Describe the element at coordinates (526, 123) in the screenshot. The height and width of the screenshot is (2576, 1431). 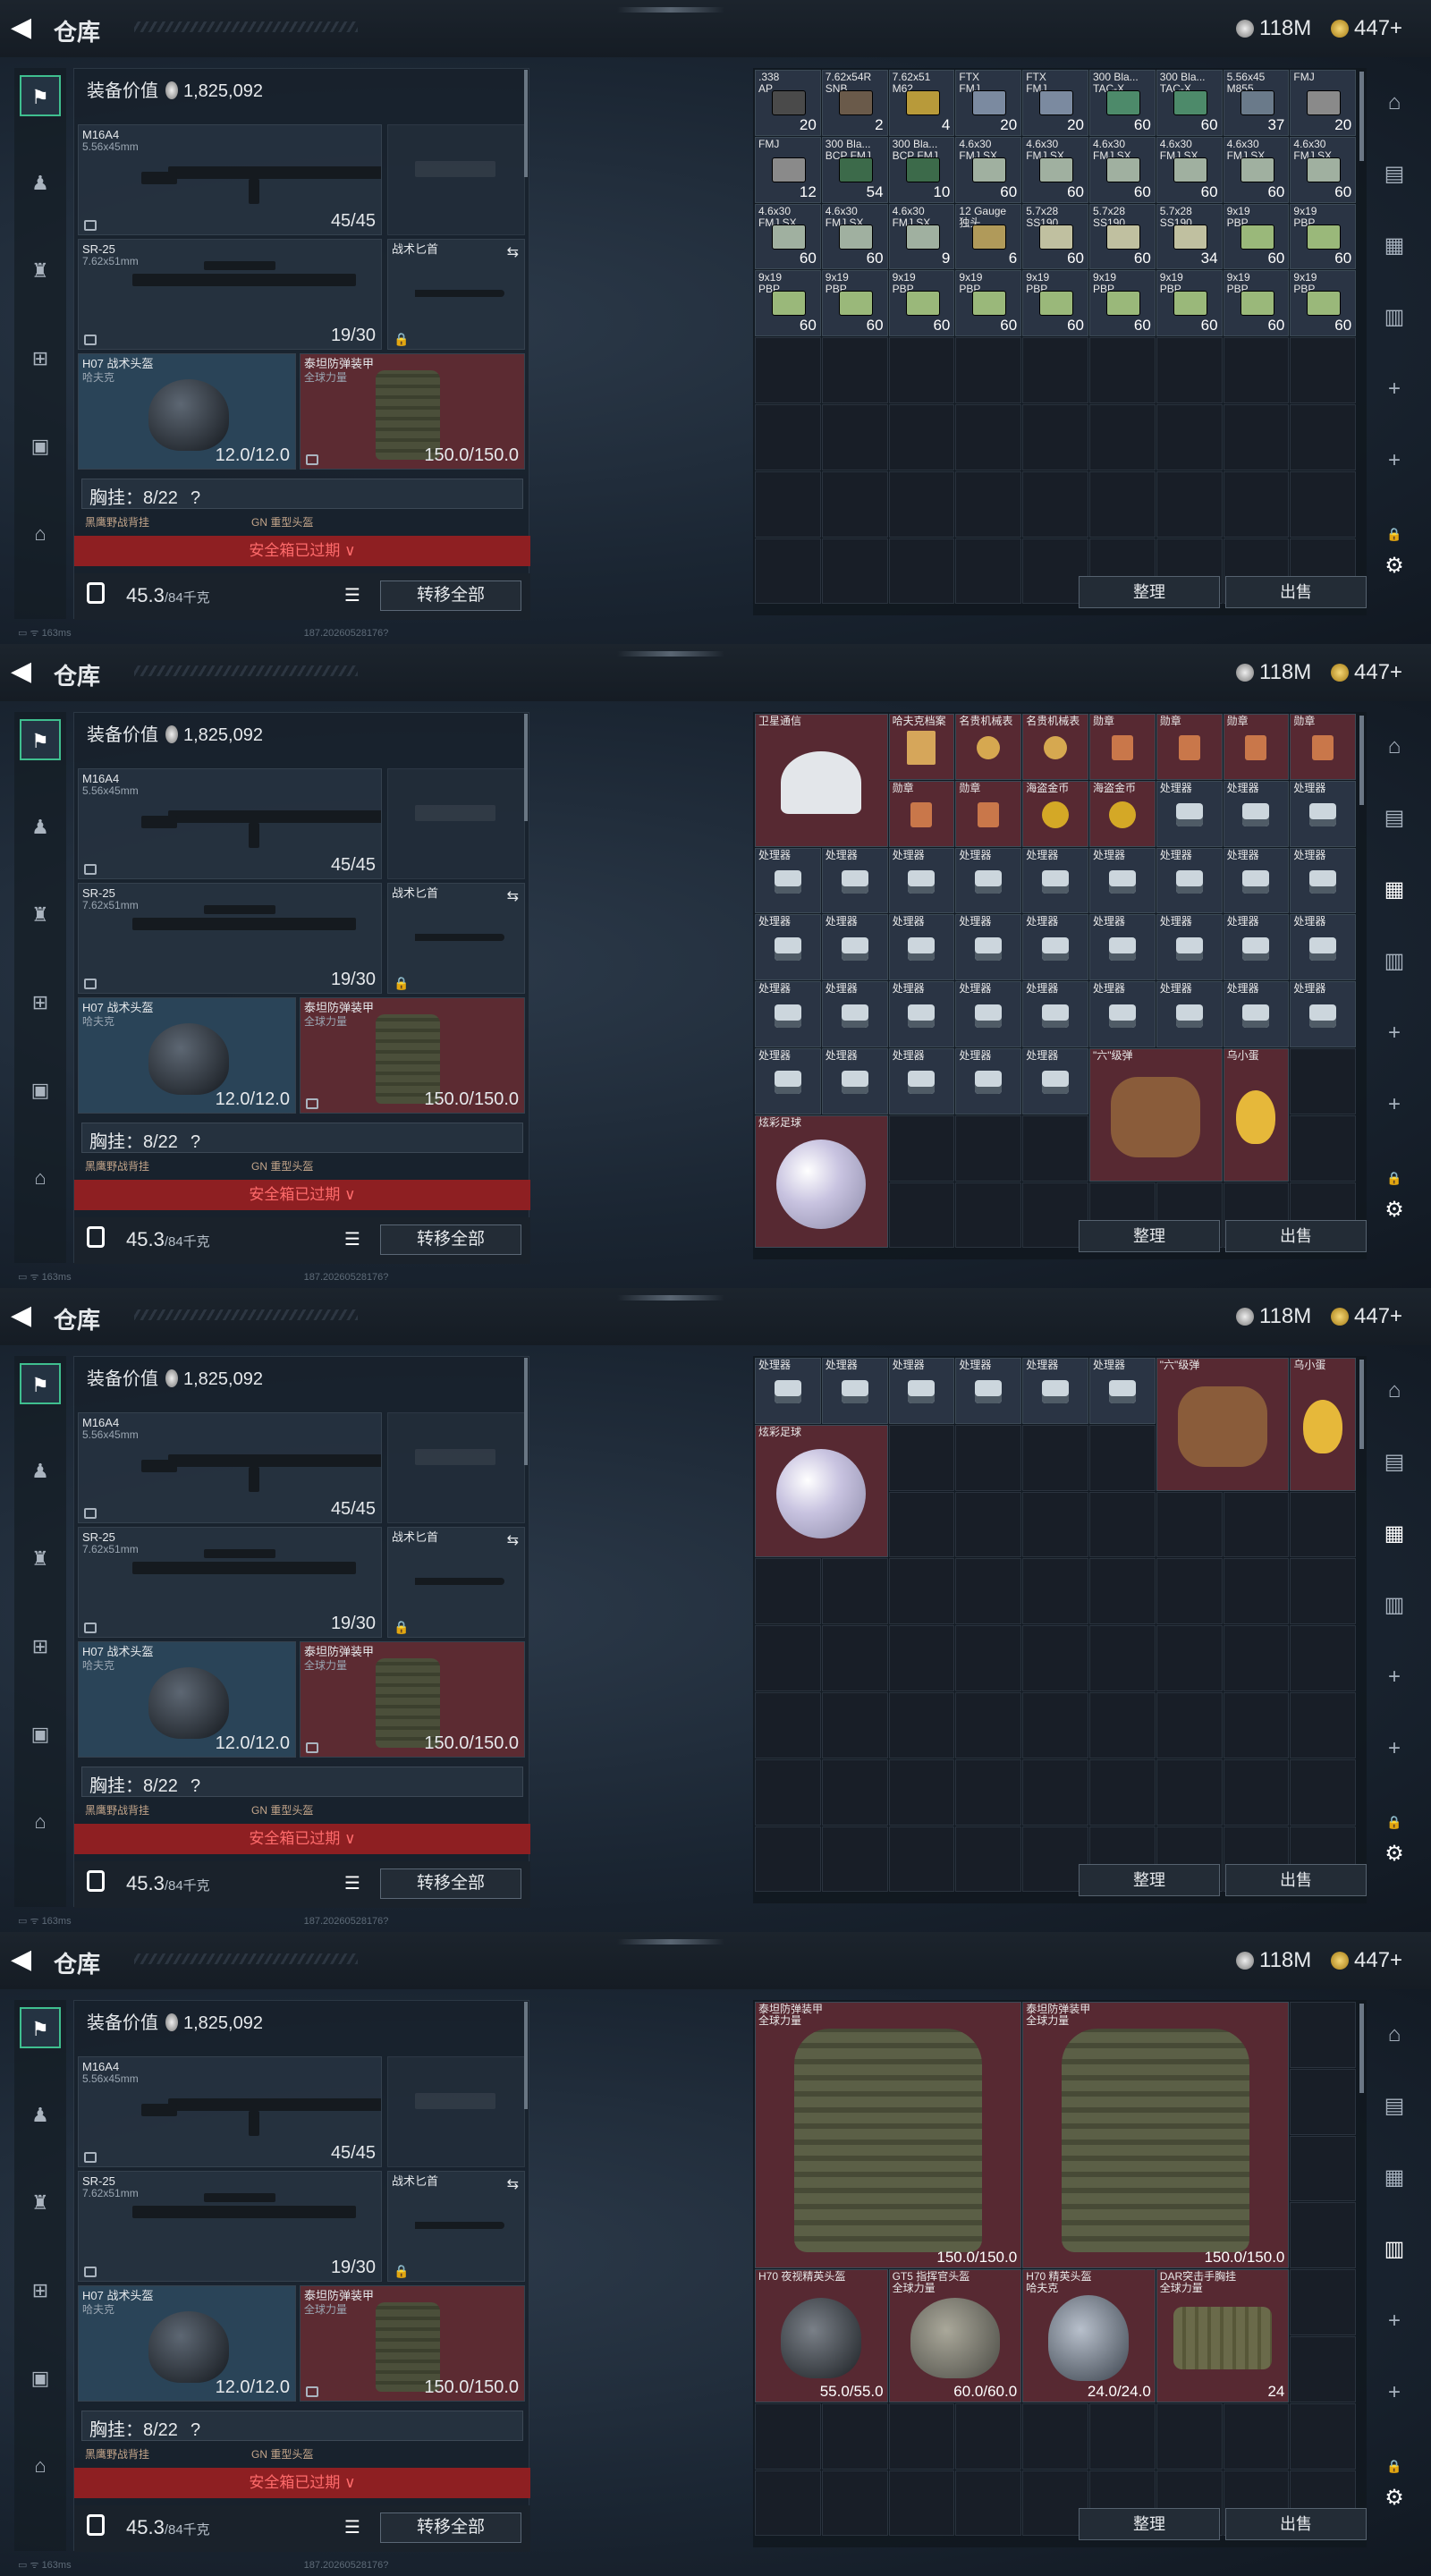
I see `loadout-scrollbar` at that location.